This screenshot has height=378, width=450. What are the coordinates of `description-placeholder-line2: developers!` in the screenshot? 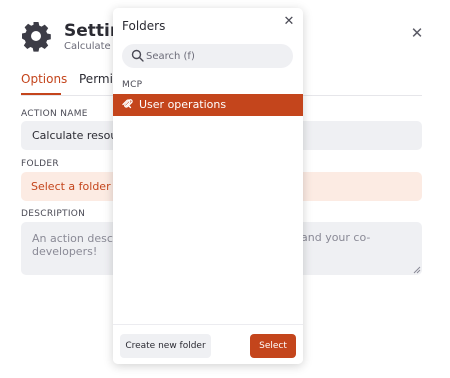 It's located at (65, 251).